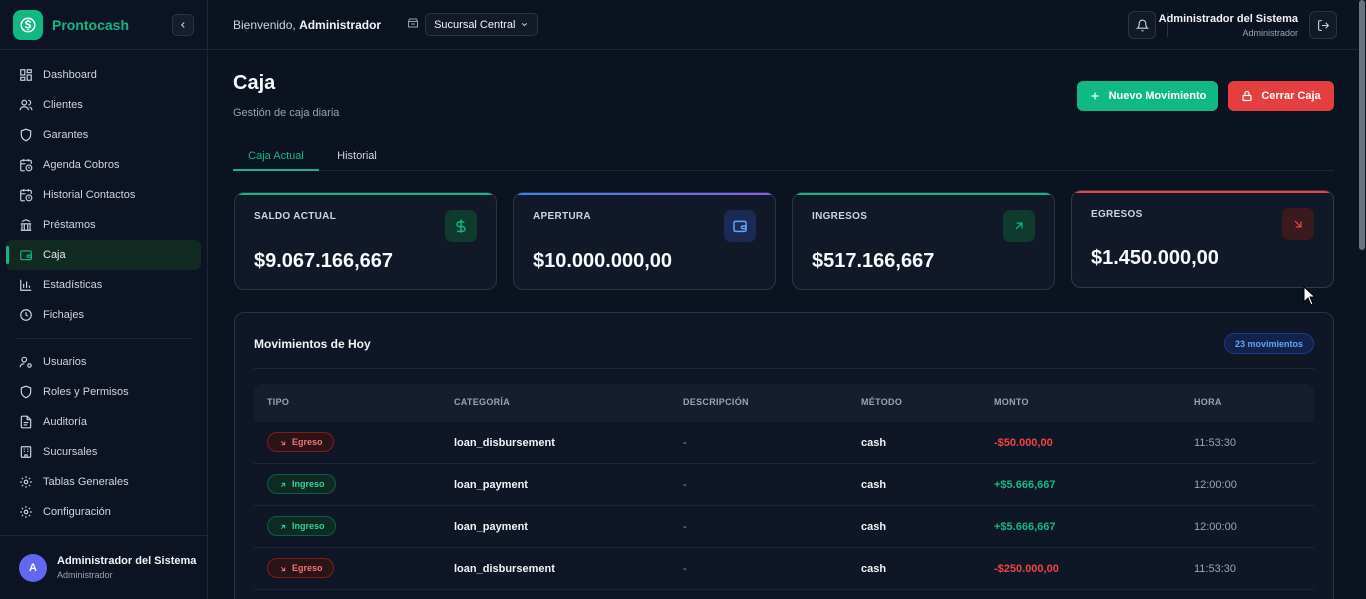 This screenshot has height=599, width=1366. What do you see at coordinates (103, 75) in the screenshot?
I see `sidebar-item-dashboard: Dashboard` at bounding box center [103, 75].